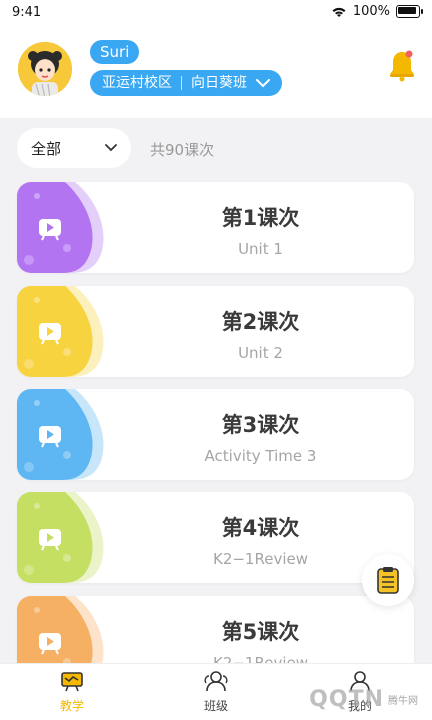 This screenshot has width=432, height=720. I want to click on wifi-icon, so click(339, 12).